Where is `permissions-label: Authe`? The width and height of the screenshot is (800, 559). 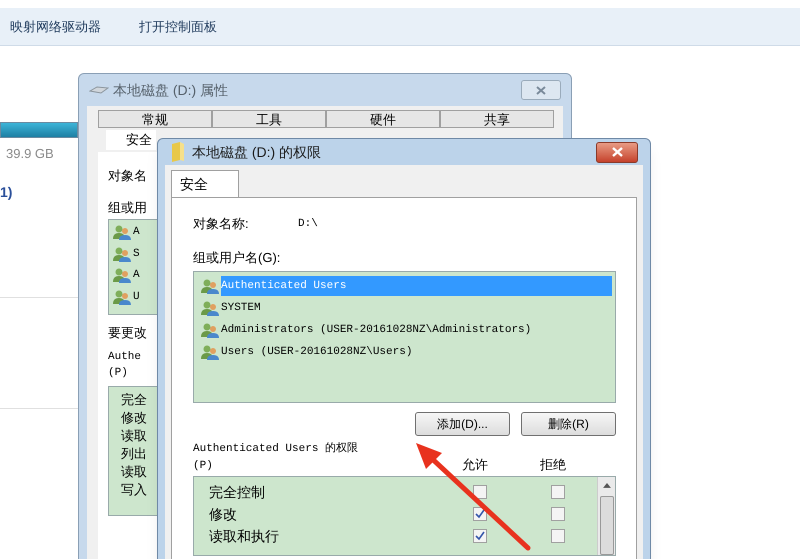
permissions-label: Authe is located at coordinates (125, 357).